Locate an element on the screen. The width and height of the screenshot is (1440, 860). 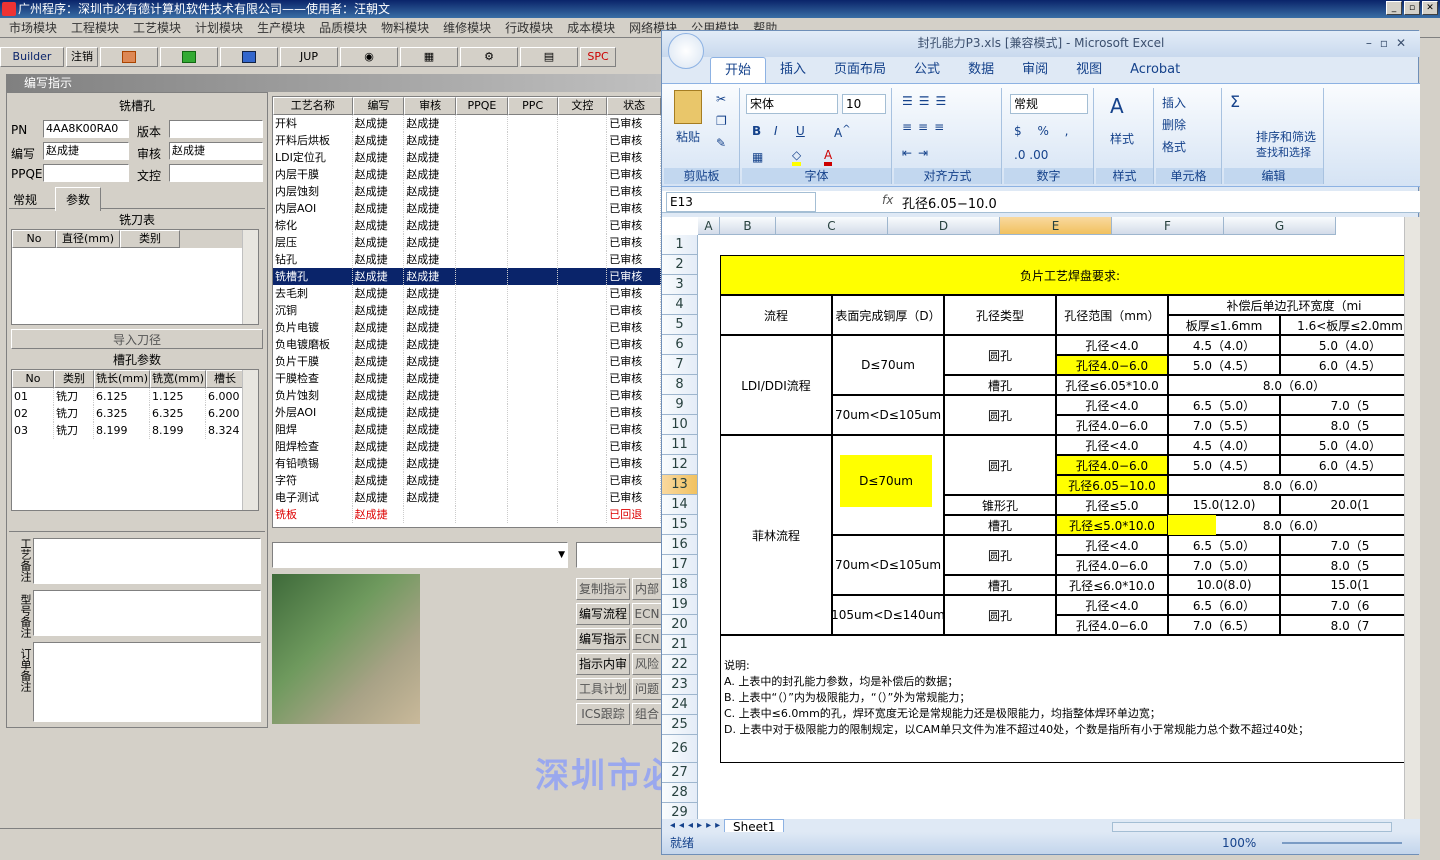
grid-header-cell: PPQE is located at coordinates (482, 106).